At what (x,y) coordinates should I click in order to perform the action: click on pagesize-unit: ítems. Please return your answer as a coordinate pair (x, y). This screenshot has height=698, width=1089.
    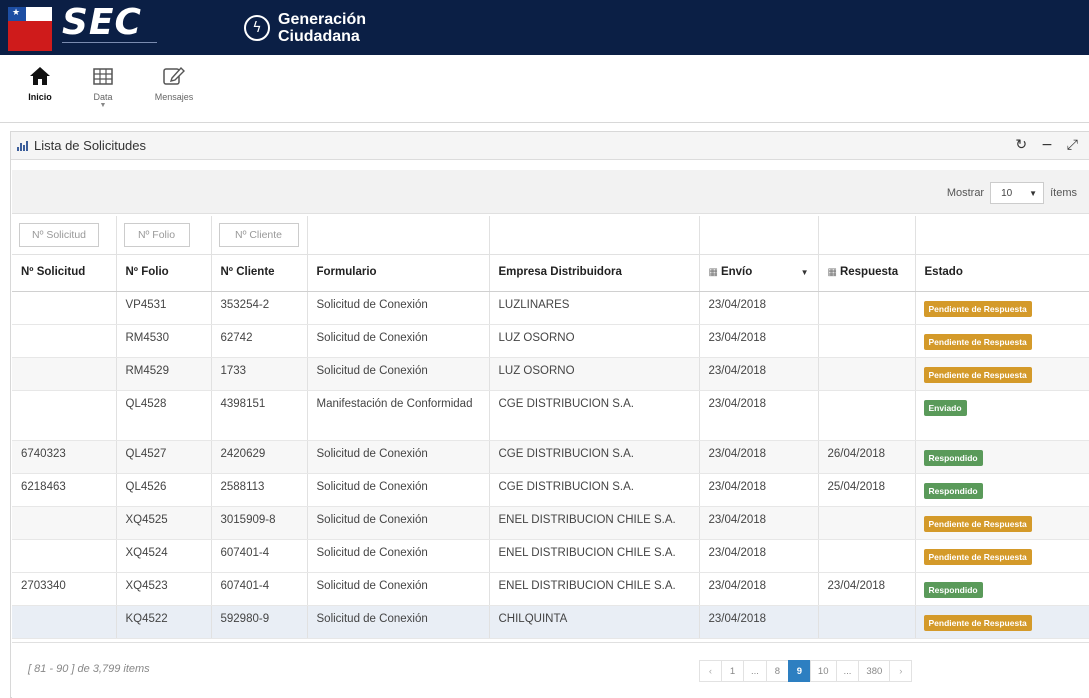
    Looking at the image, I should click on (1063, 193).